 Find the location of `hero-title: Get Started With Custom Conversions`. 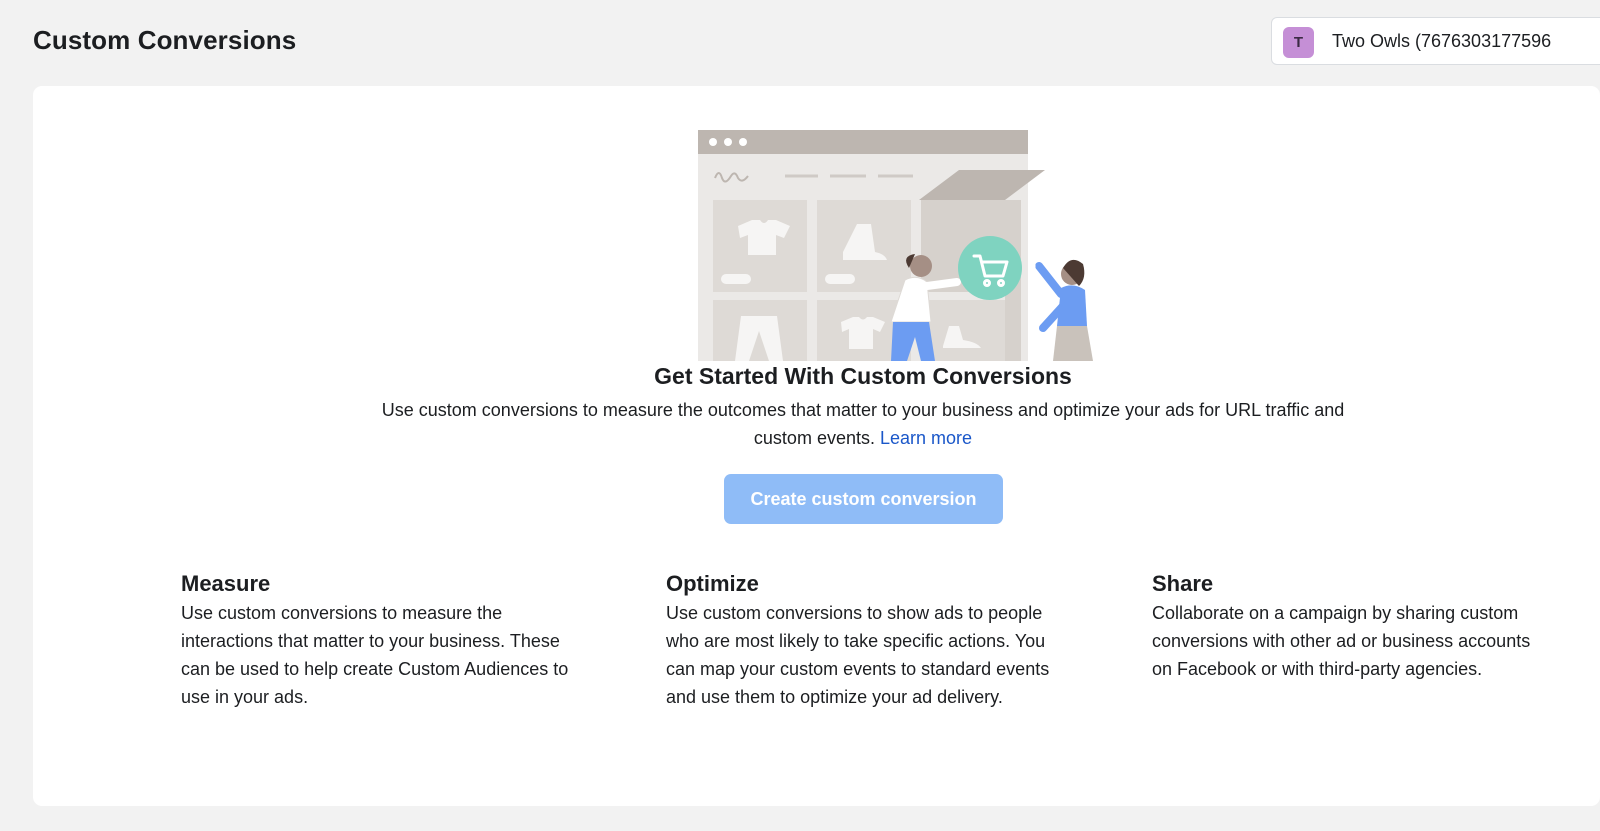

hero-title: Get Started With Custom Conversions is located at coordinates (863, 376).